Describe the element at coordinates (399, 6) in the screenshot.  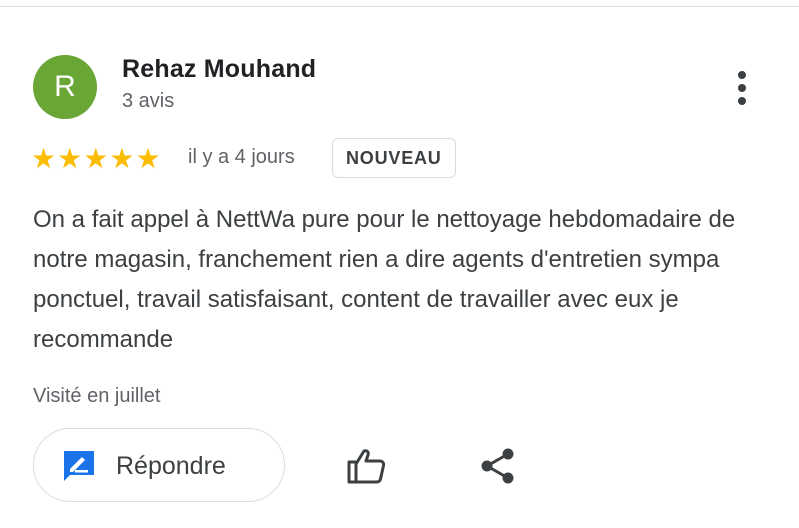
I see `top-divider` at that location.